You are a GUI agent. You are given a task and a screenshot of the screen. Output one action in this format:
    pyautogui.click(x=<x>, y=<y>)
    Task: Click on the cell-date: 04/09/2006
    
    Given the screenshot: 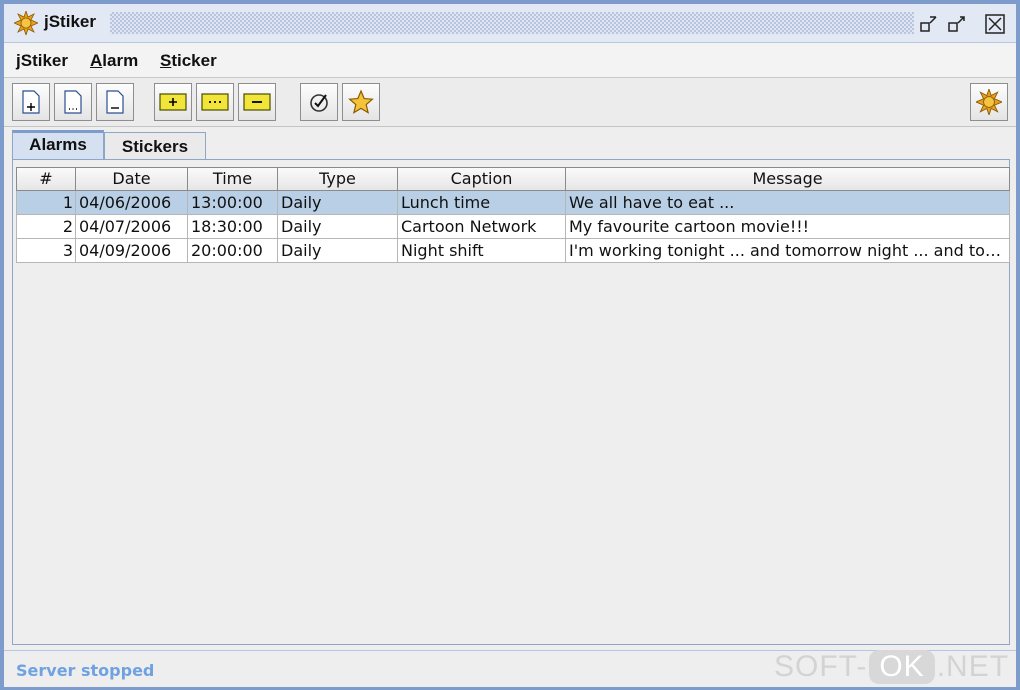 What is the action you would take?
    pyautogui.click(x=132, y=251)
    